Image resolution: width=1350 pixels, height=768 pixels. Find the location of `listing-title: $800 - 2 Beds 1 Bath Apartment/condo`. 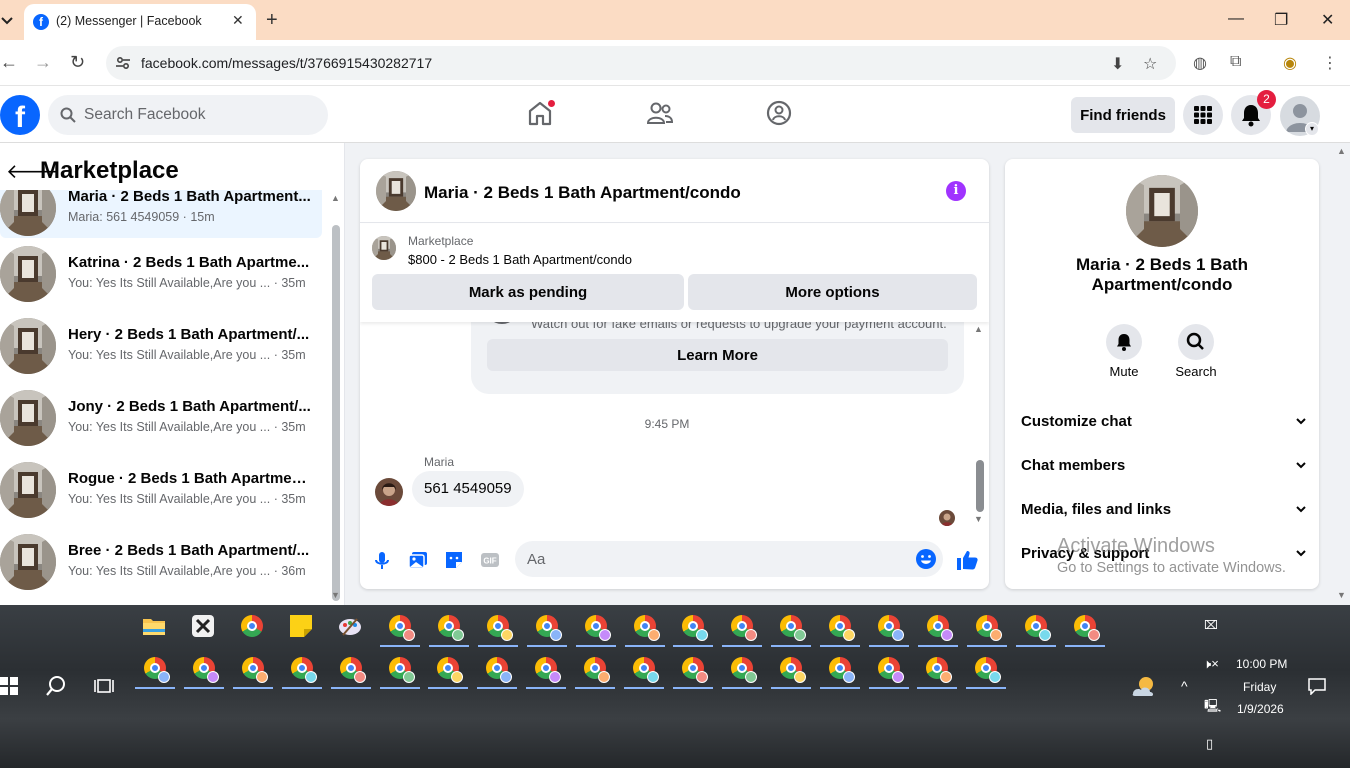

listing-title: $800 - 2 Beds 1 Bath Apartment/condo is located at coordinates (520, 259).